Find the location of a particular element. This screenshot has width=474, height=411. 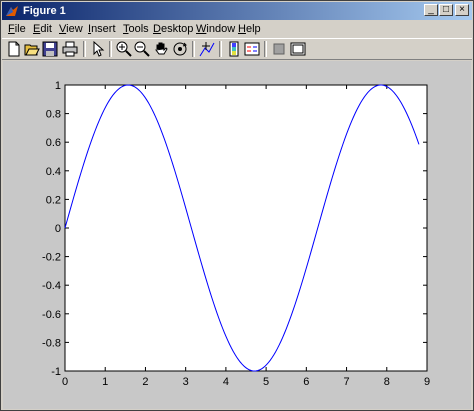

colorbar-icon is located at coordinates (234, 49).